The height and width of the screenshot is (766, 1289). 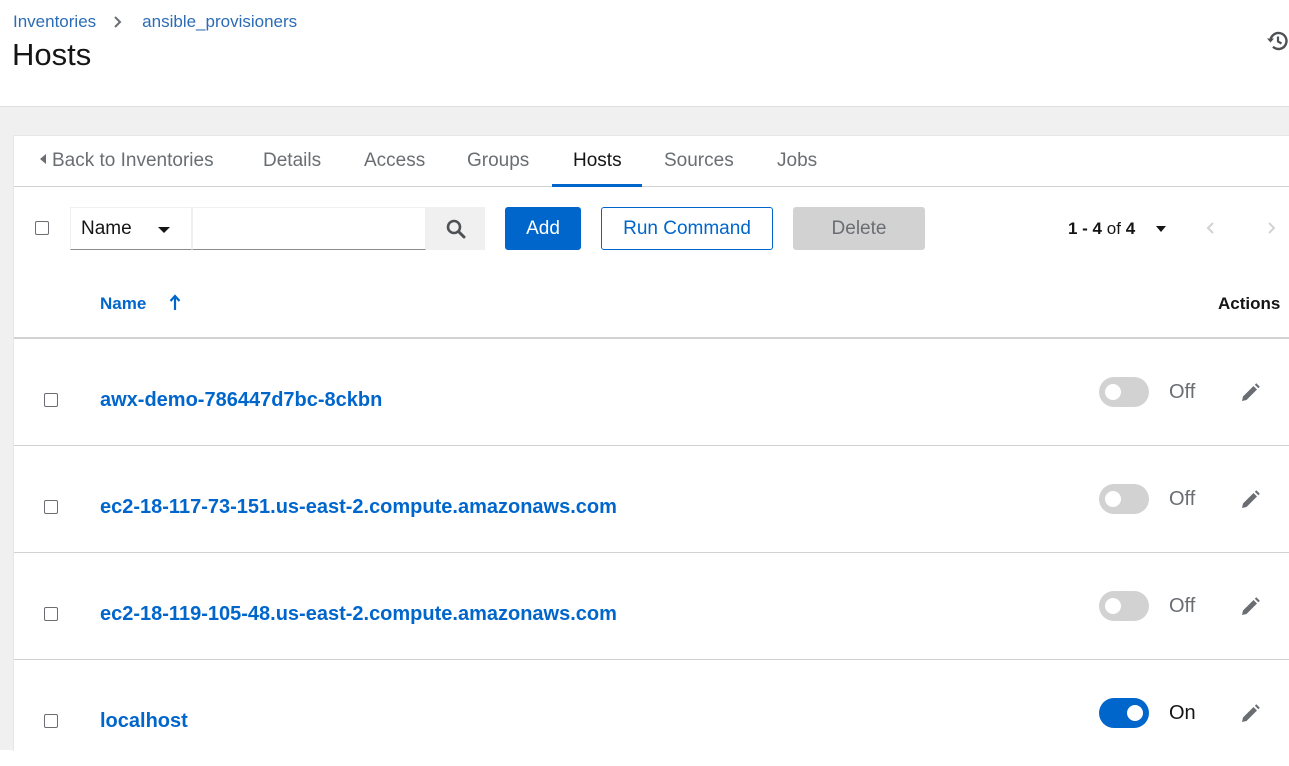 I want to click on sort-up-icon, so click(x=175, y=303).